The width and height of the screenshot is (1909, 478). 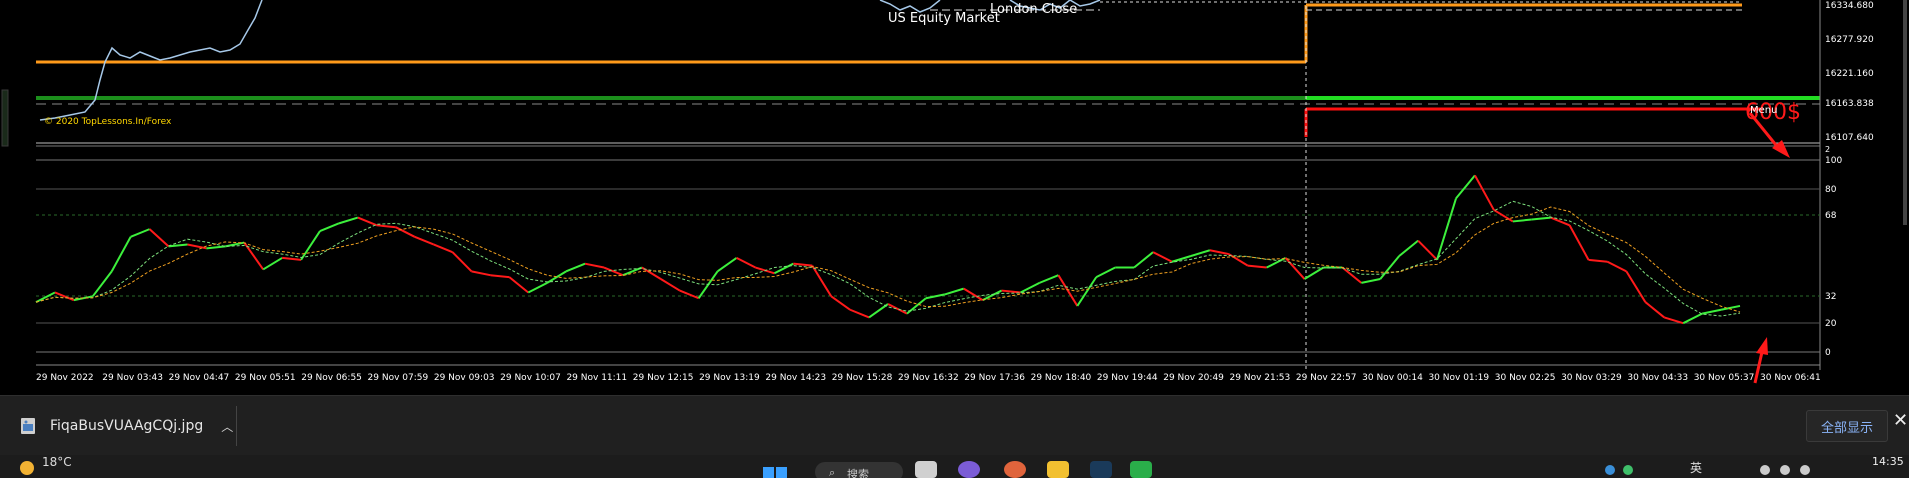 I want to click on time-tick-label: 30 Nov 05:37, so click(x=1724, y=378).